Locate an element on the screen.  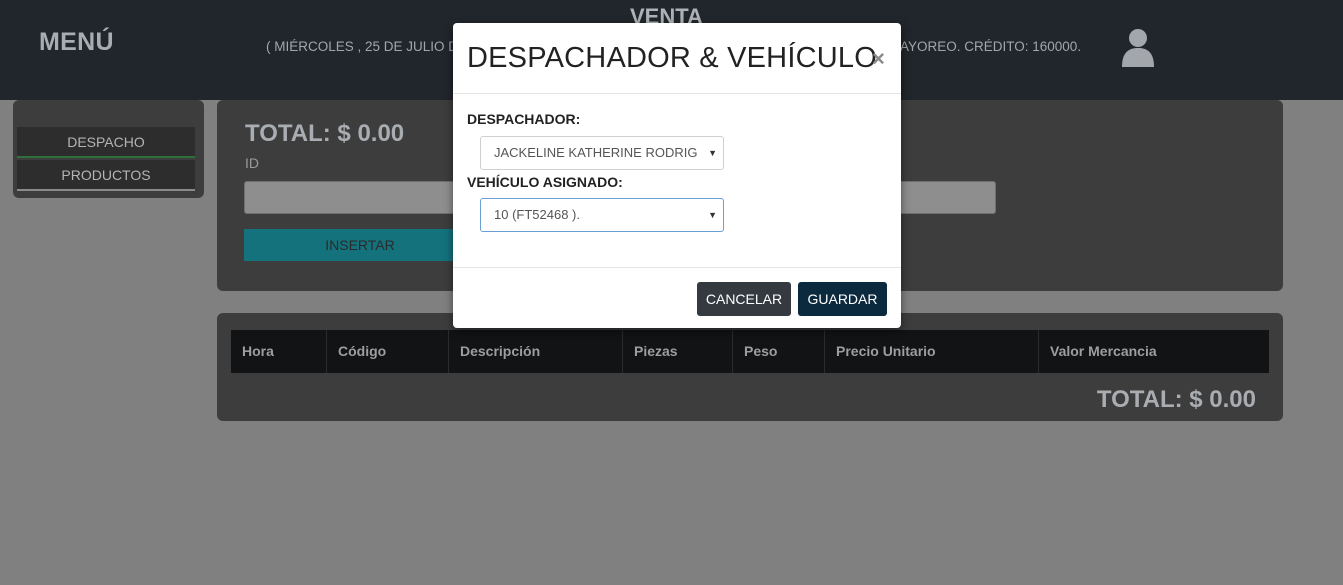
id-label: ID is located at coordinates (252, 163).